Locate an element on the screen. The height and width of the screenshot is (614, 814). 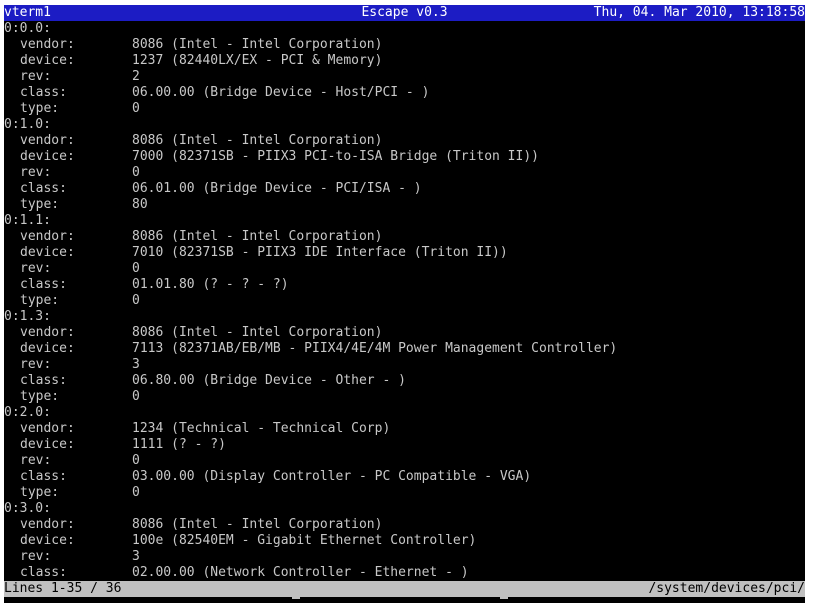
property-line: type: 80 is located at coordinates (404, 205).